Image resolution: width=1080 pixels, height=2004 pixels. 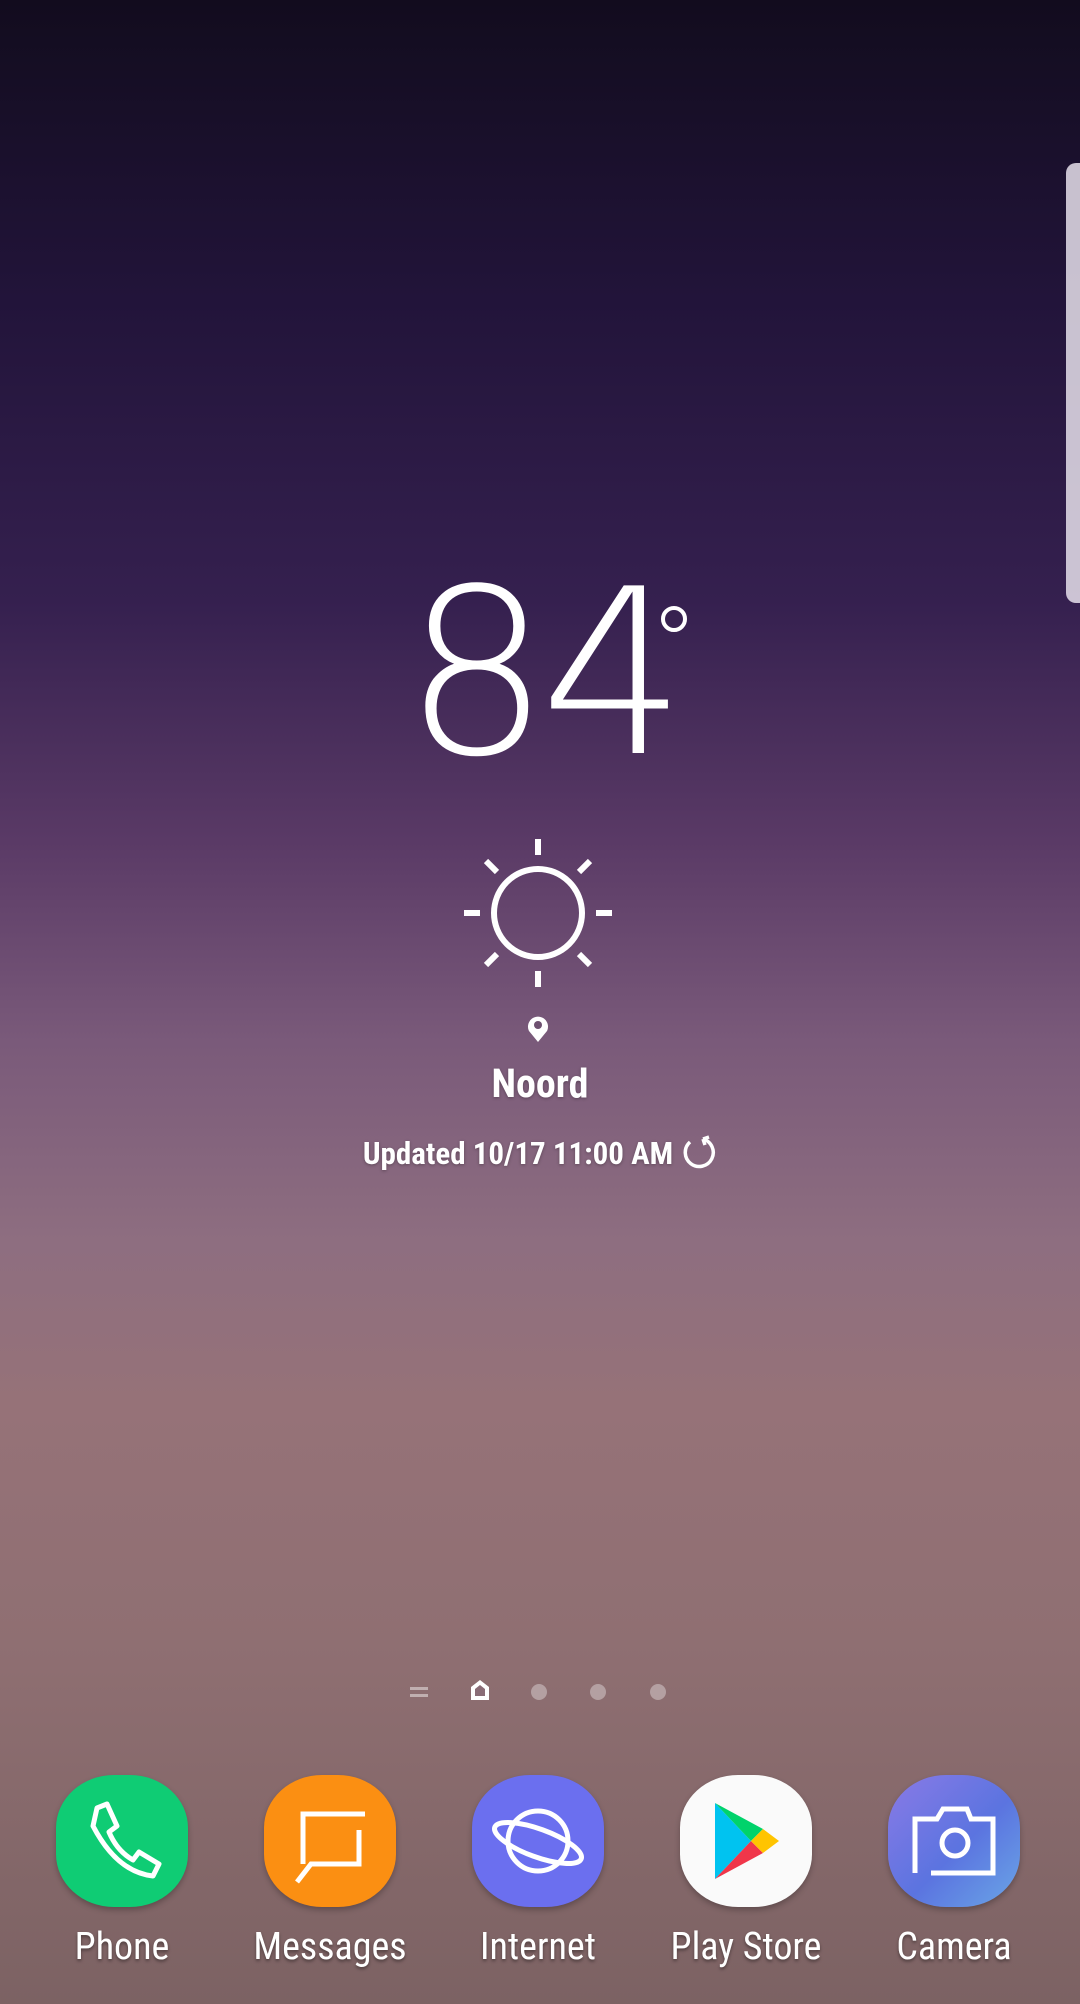 What do you see at coordinates (746, 1947) in the screenshot?
I see `app-label: Play Store` at bounding box center [746, 1947].